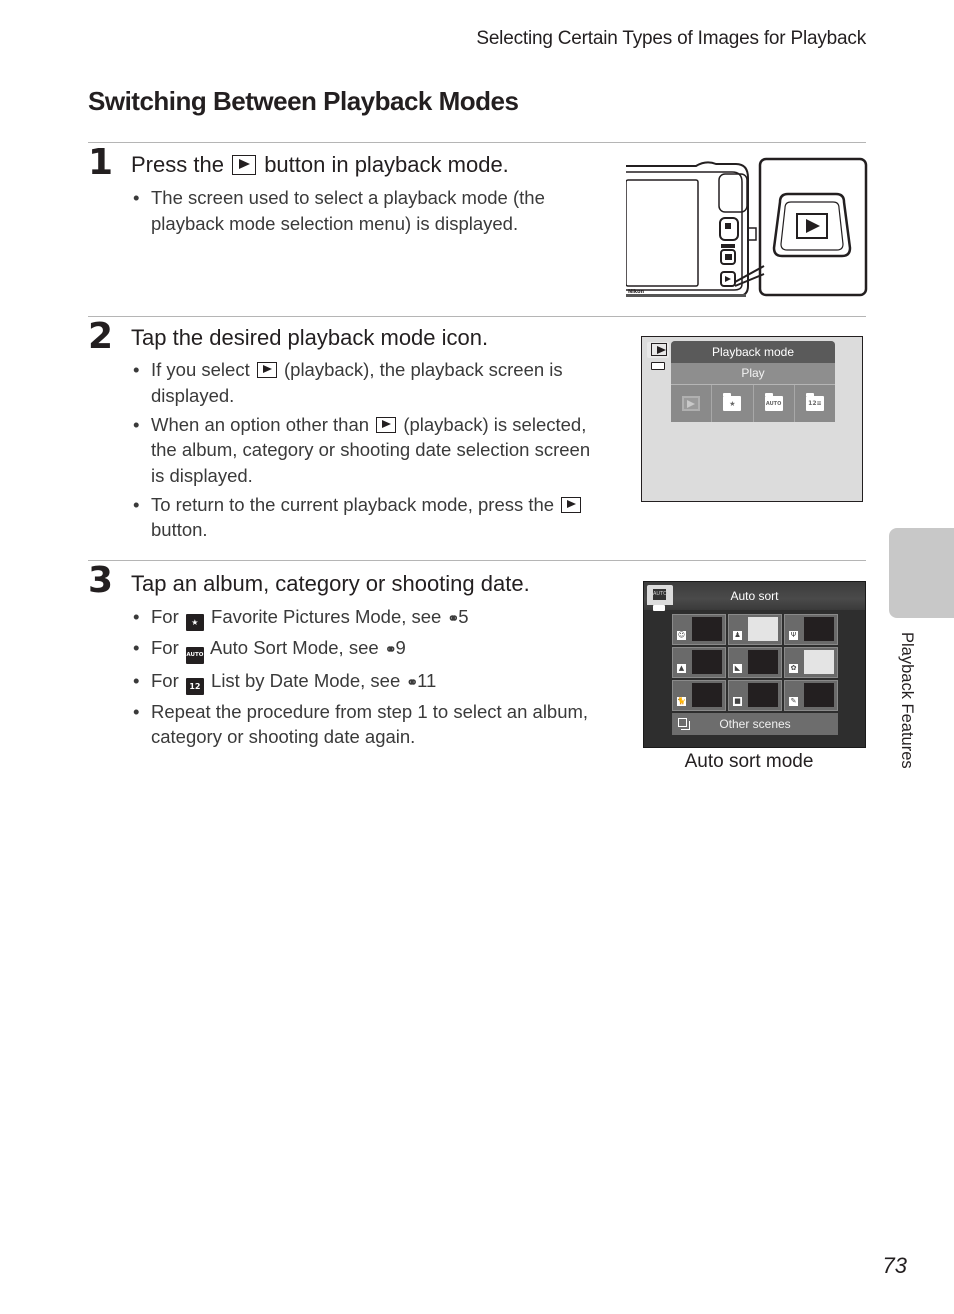 This screenshot has width=954, height=1314. I want to click on category-portraits: ♟, so click(755, 629).